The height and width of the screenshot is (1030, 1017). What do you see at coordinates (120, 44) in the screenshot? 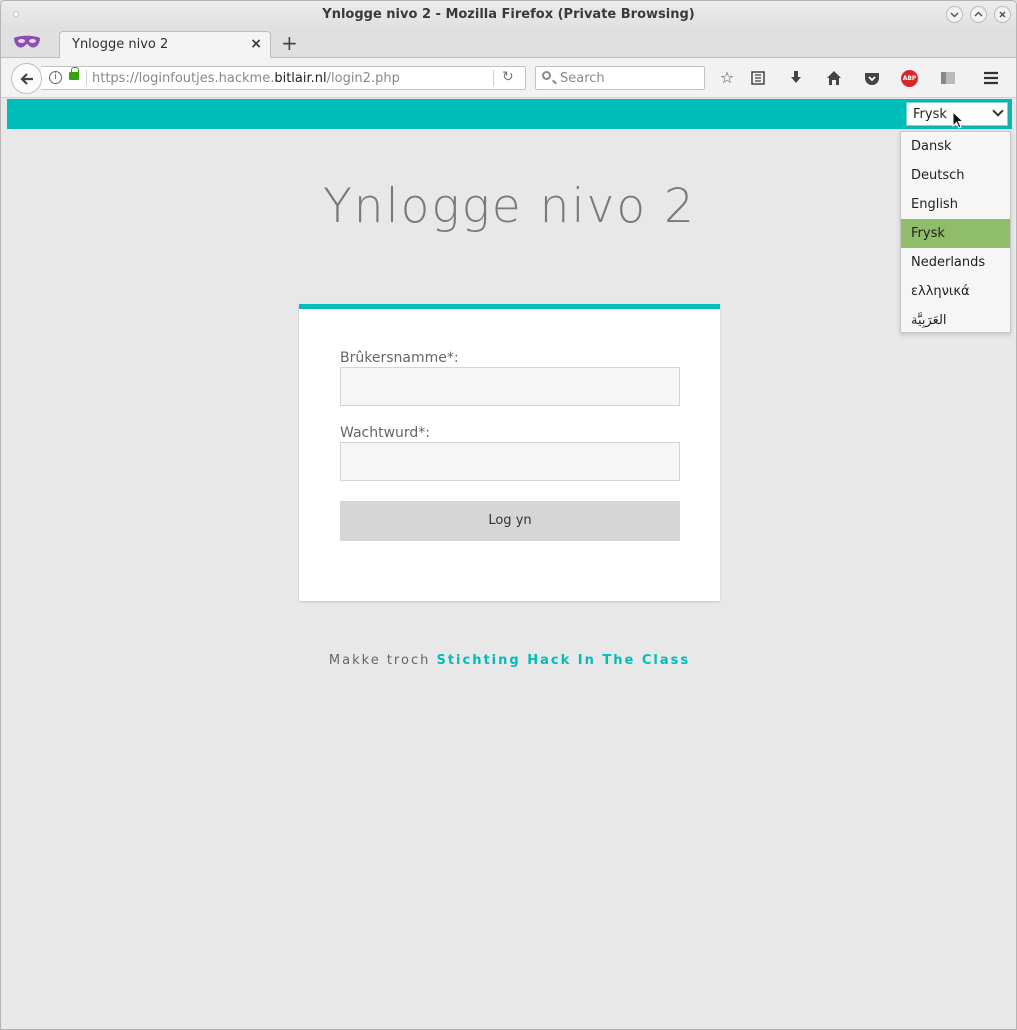
I see `tab-label: Ynlogge nivo 2` at bounding box center [120, 44].